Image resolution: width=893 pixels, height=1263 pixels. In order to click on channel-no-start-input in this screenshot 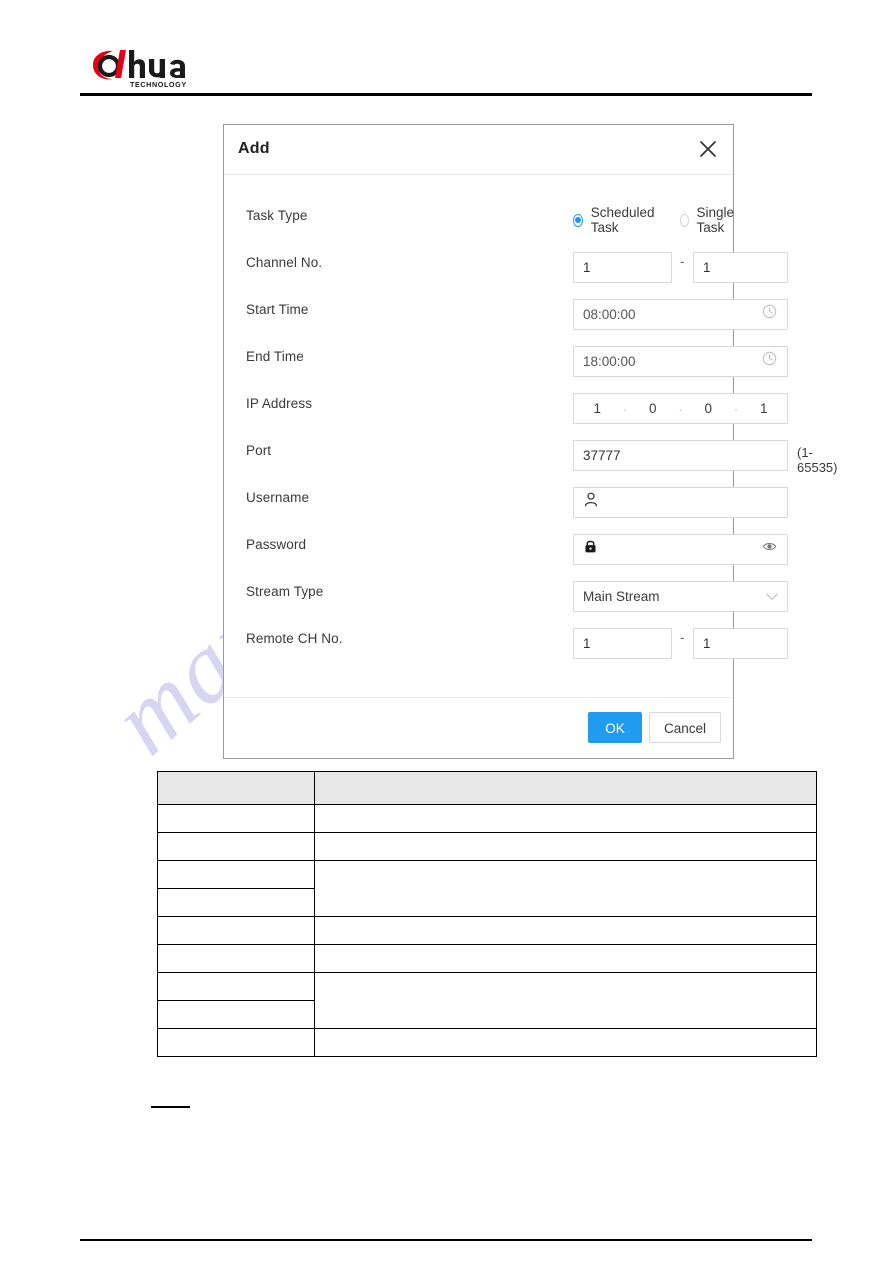, I will do `click(622, 267)`.